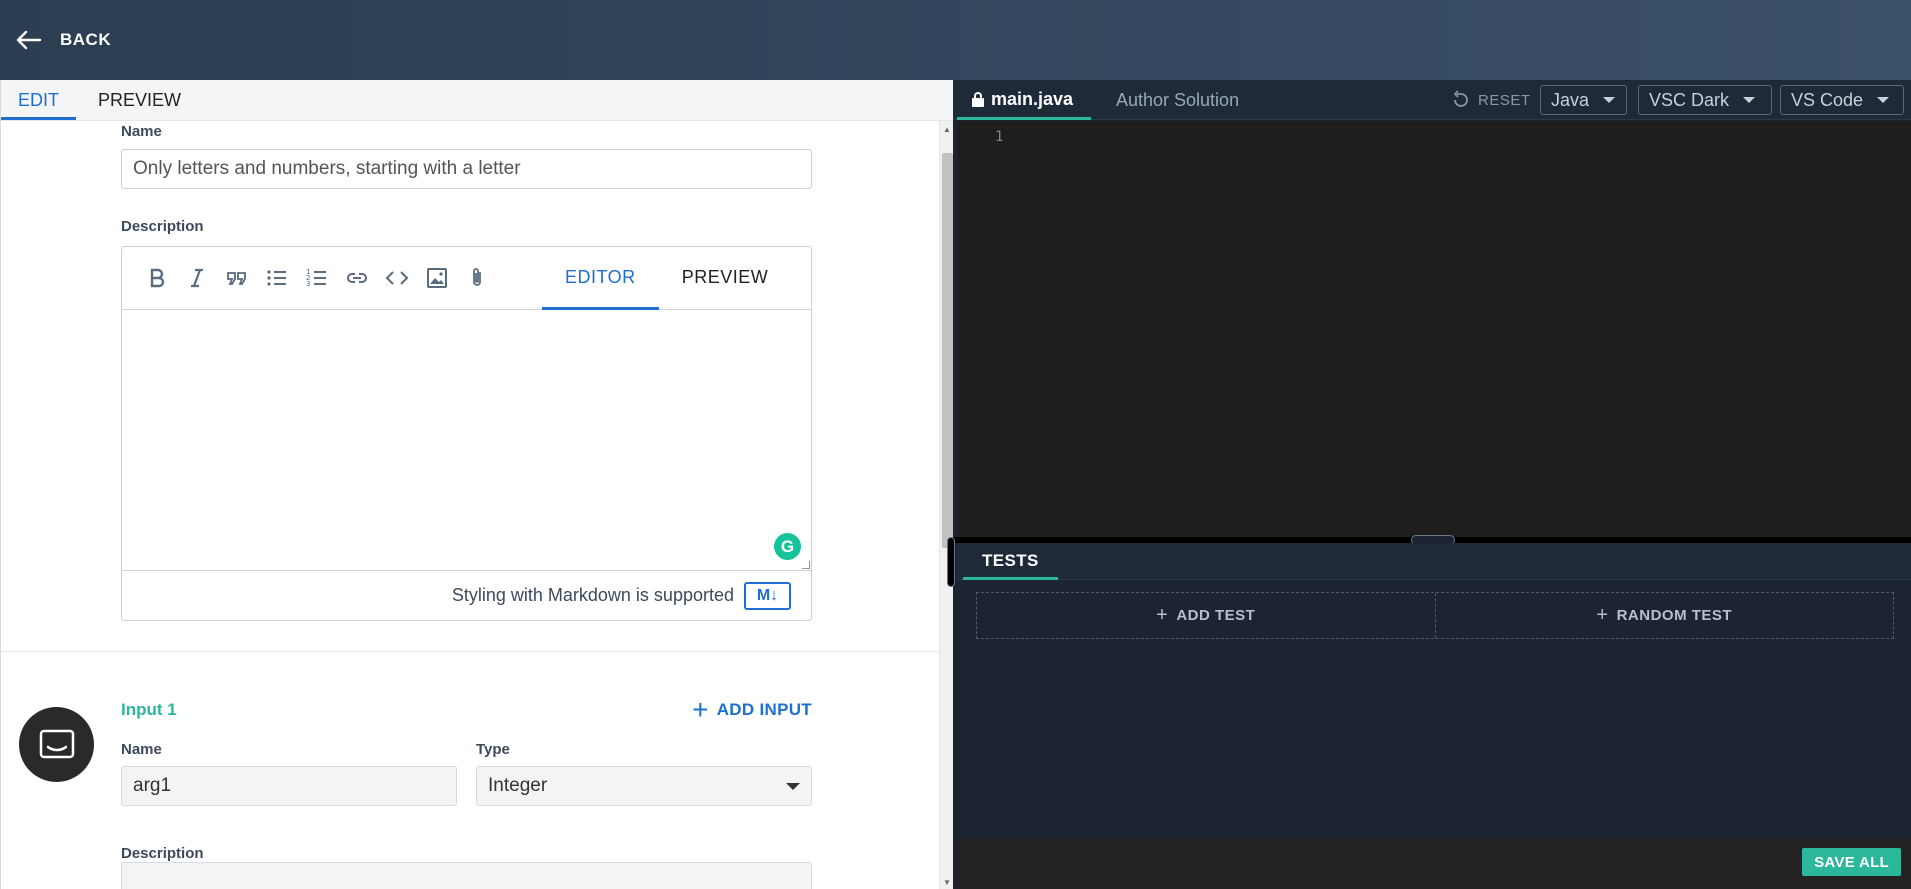  I want to click on add-test-button: + ADD TEST, so click(1206, 615).